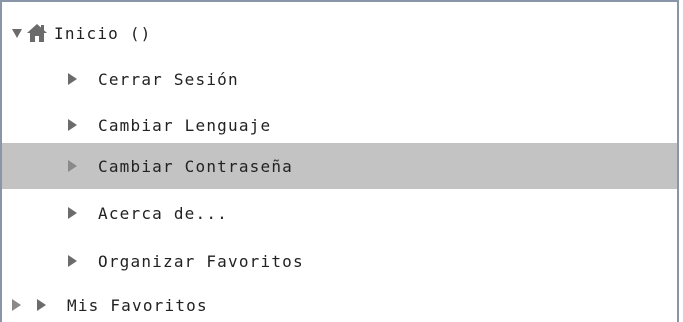 The image size is (683, 322). Describe the element at coordinates (339, 33) in the screenshot. I see `tree-root-inicio: Inicio ()` at that location.